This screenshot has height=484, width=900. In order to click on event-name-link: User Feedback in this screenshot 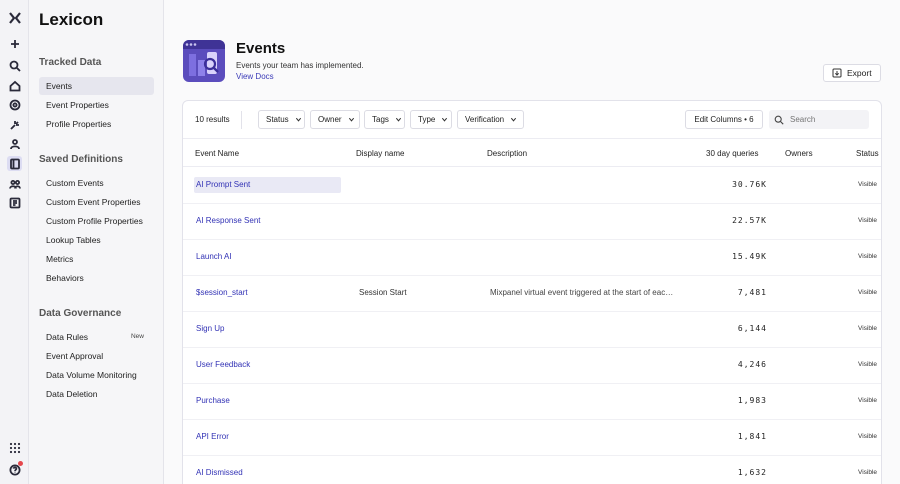, I will do `click(223, 364)`.